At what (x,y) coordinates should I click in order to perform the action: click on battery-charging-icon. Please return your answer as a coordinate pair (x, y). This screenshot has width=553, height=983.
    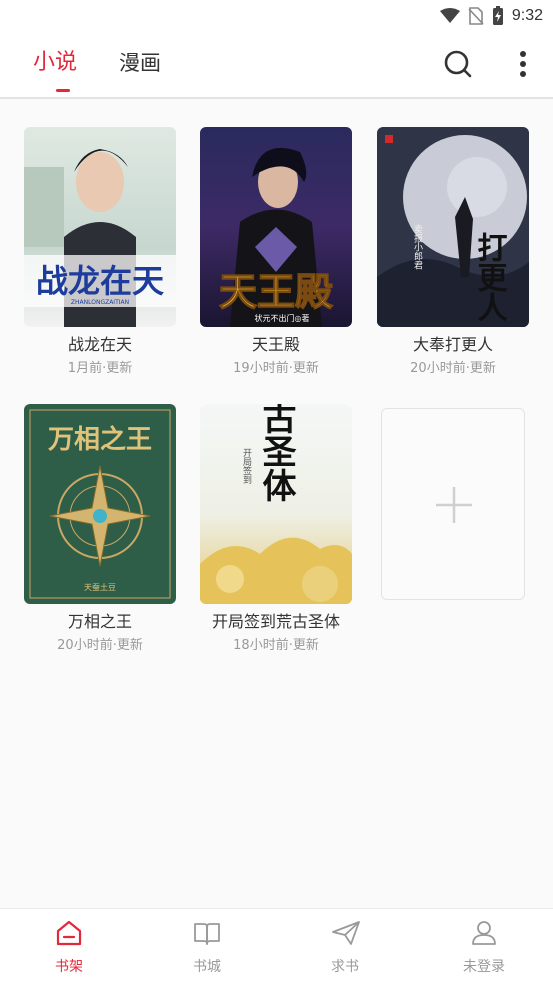
    Looking at the image, I should click on (497, 15).